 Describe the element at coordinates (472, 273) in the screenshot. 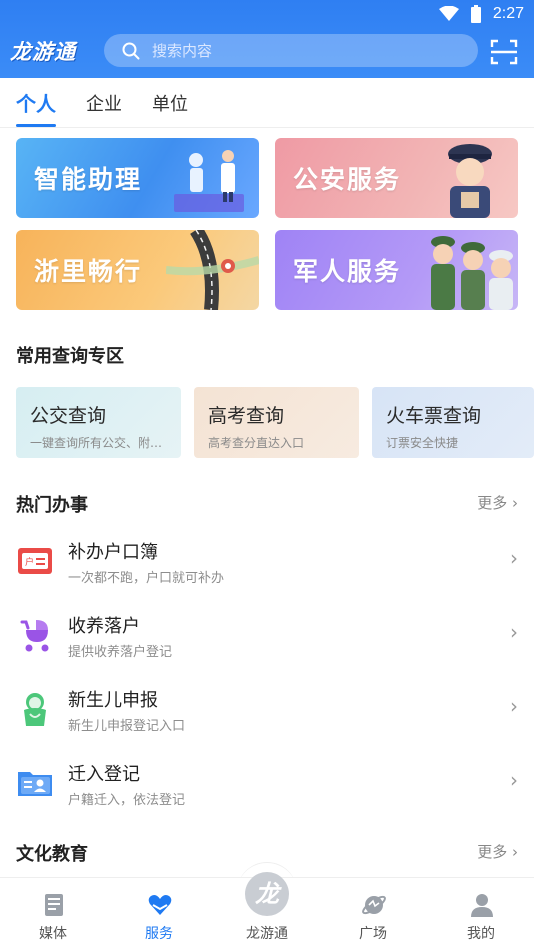

I see `soldiers-icon` at that location.